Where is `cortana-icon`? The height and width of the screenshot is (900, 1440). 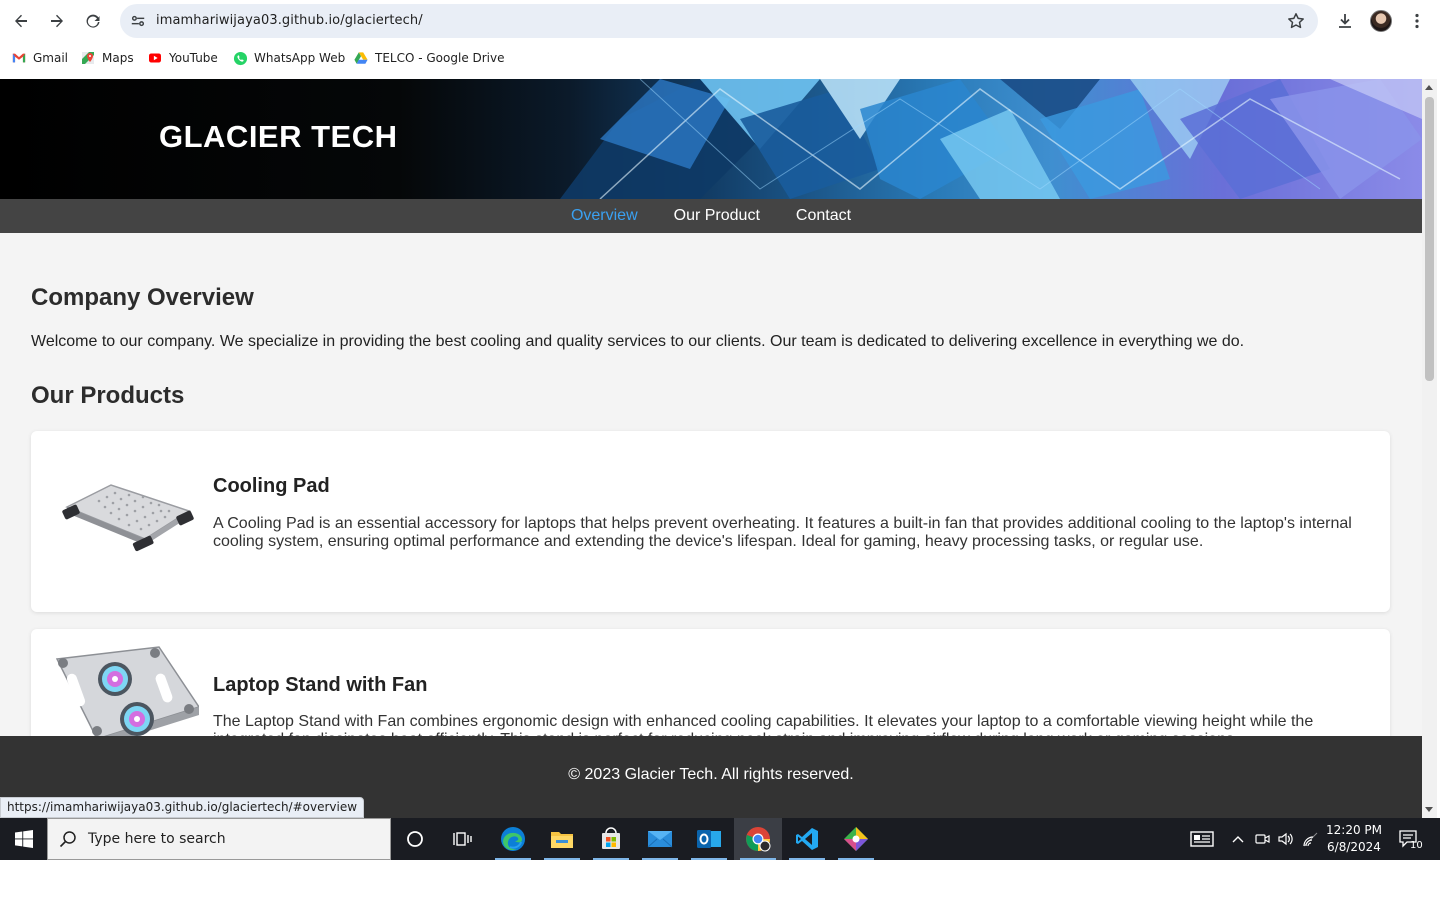
cortana-icon is located at coordinates (415, 839).